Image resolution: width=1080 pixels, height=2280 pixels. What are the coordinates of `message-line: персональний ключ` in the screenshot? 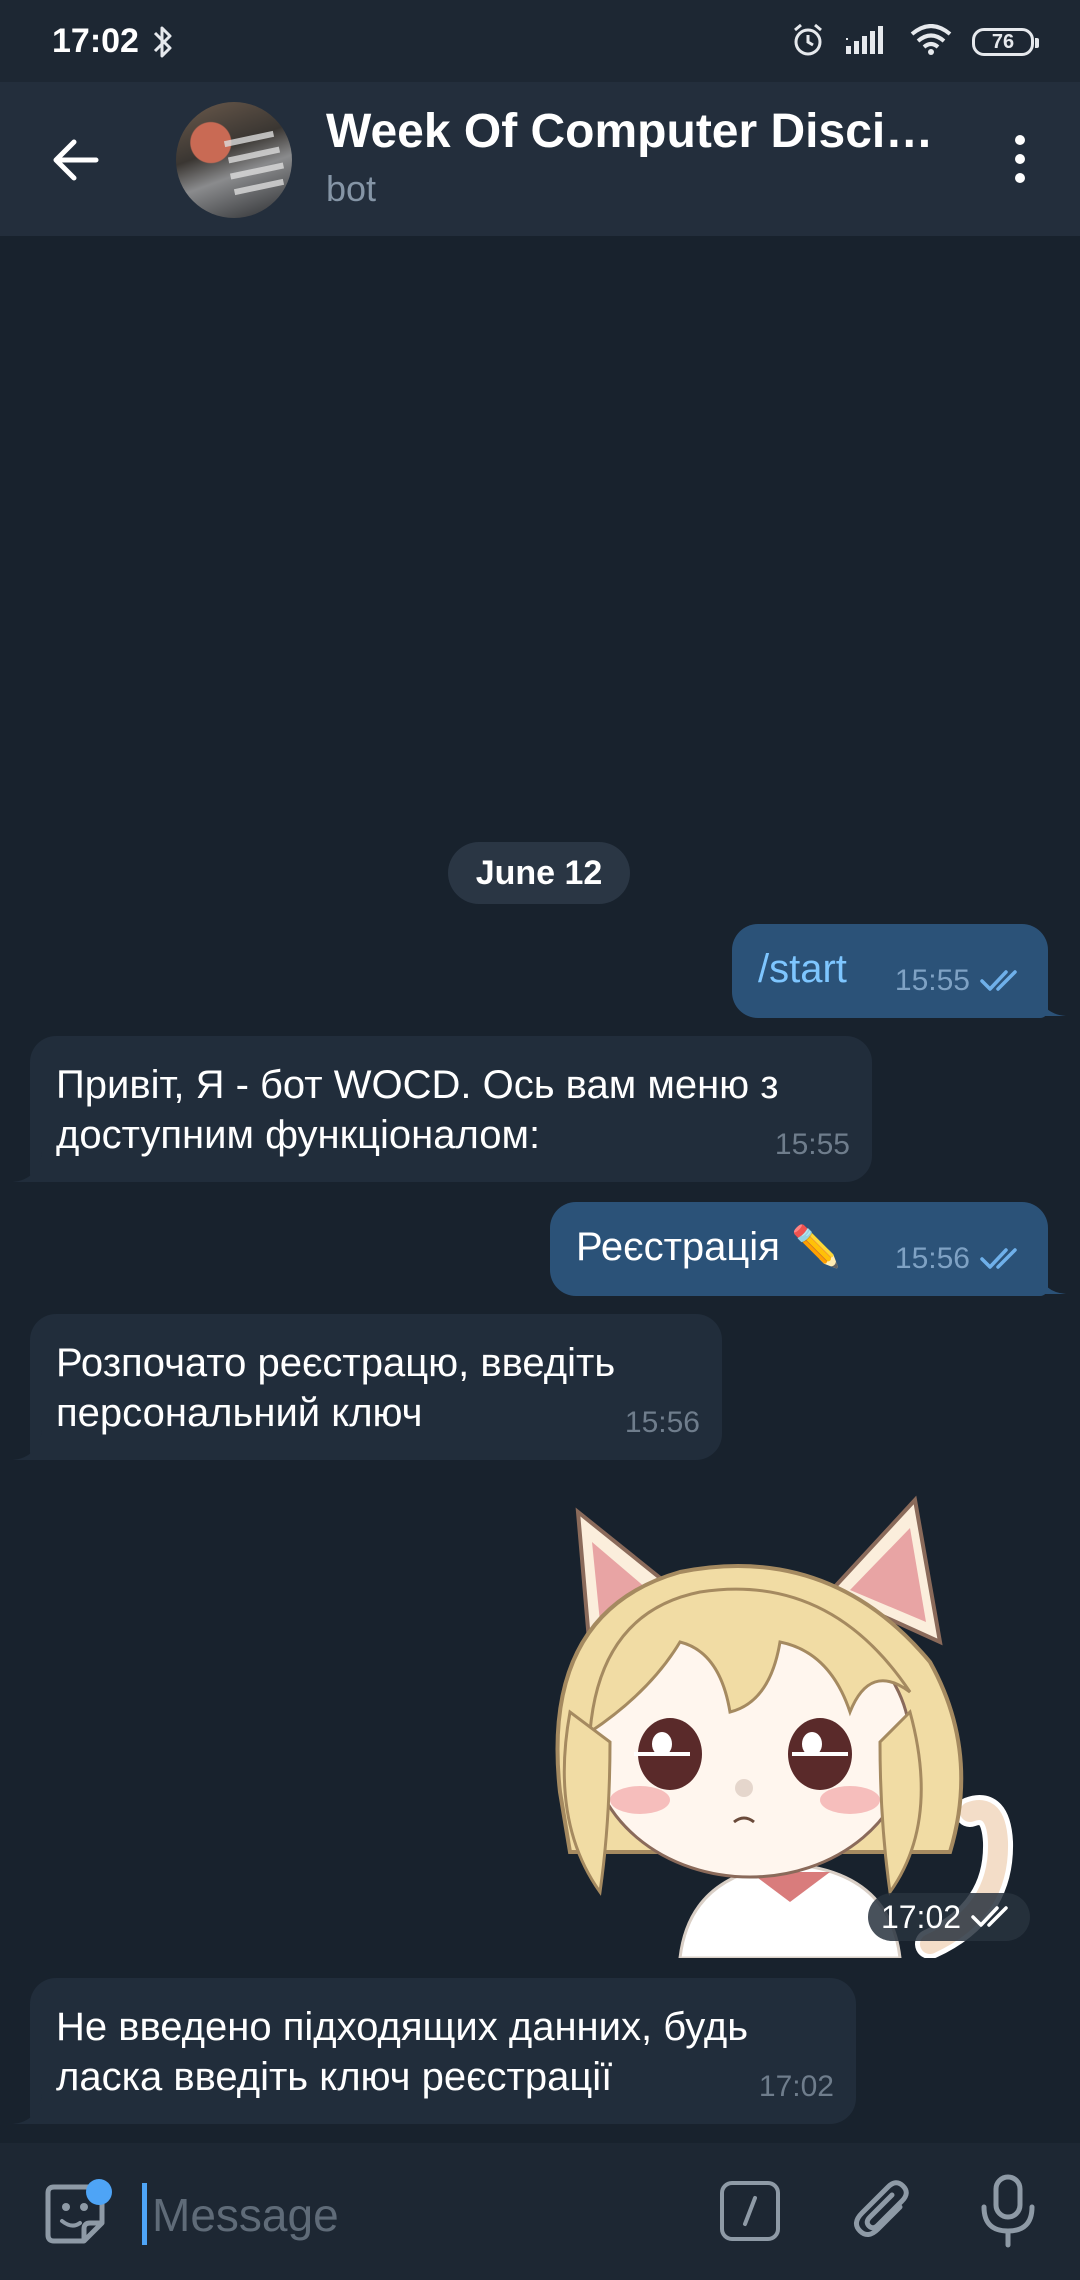 It's located at (239, 1413).